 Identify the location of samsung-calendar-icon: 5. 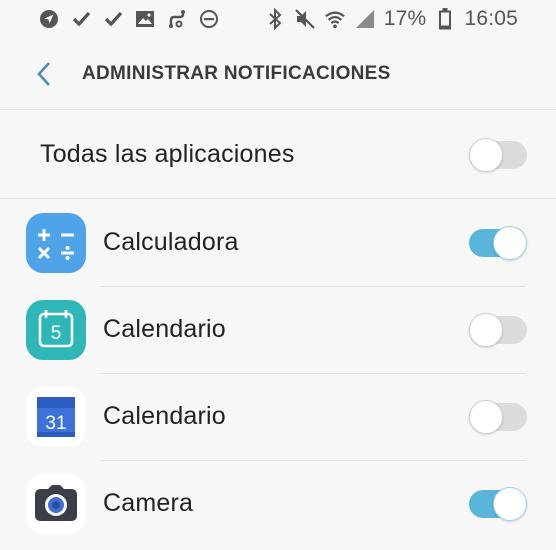
(56, 329).